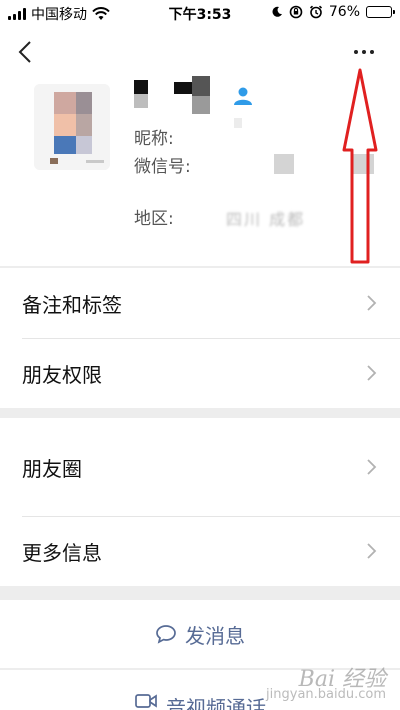 This screenshot has width=400, height=710. I want to click on rotation-lock-icon, so click(296, 12).